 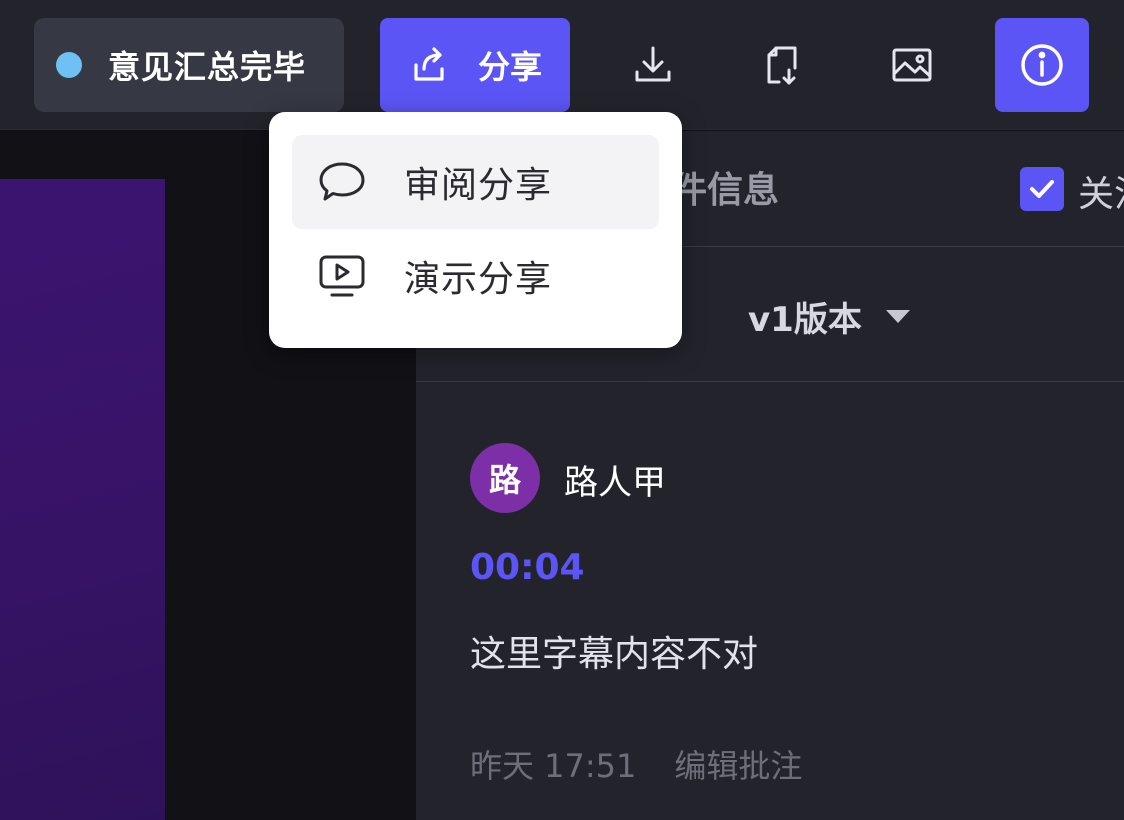 What do you see at coordinates (478, 279) in the screenshot?
I see `menu-item-label: 演示分享` at bounding box center [478, 279].